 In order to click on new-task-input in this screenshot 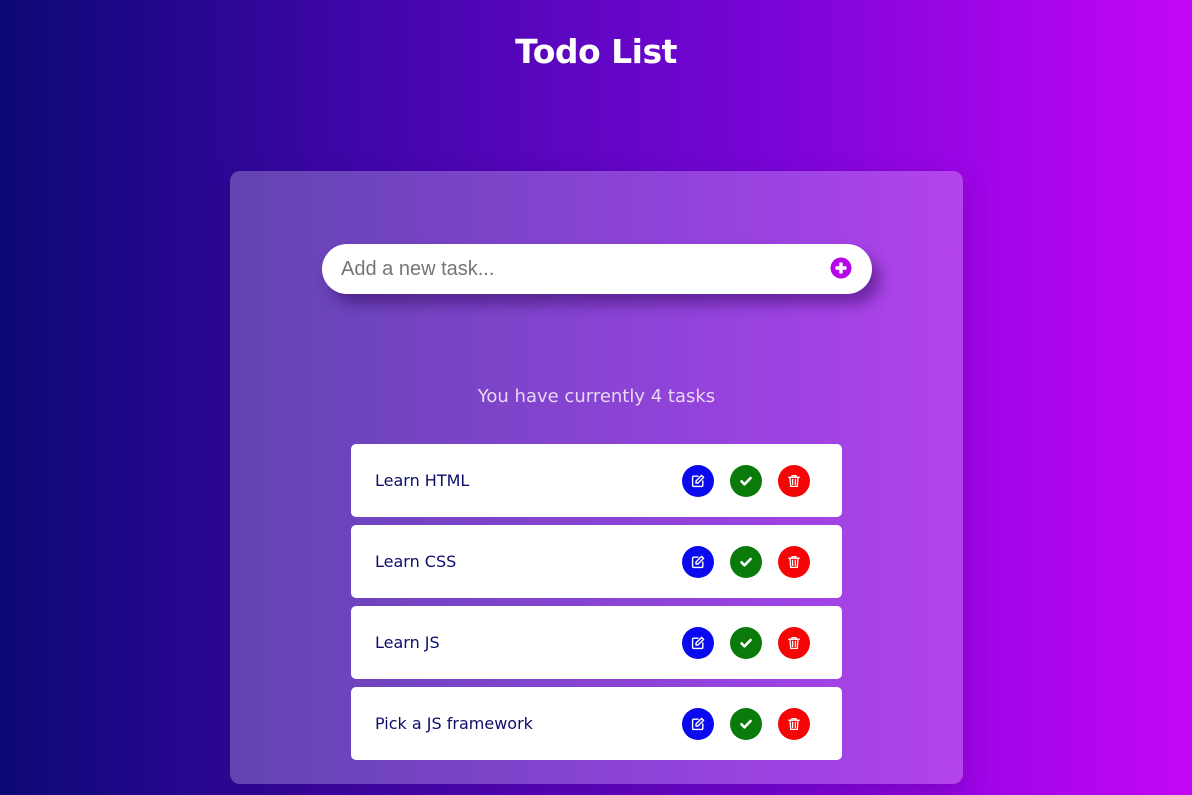, I will do `click(569, 269)`.